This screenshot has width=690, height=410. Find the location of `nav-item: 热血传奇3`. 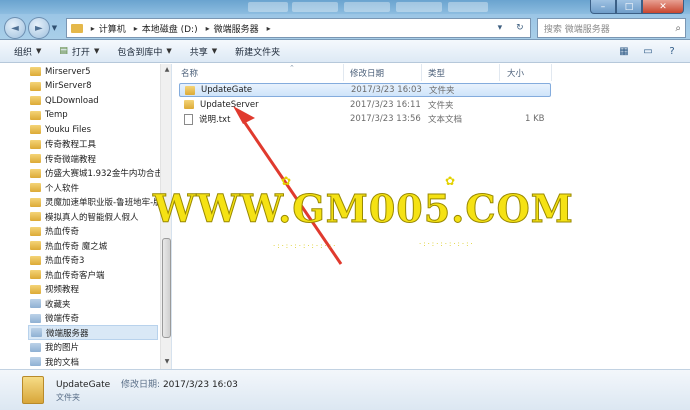

nav-item: 热血传奇3 is located at coordinates (57, 260).